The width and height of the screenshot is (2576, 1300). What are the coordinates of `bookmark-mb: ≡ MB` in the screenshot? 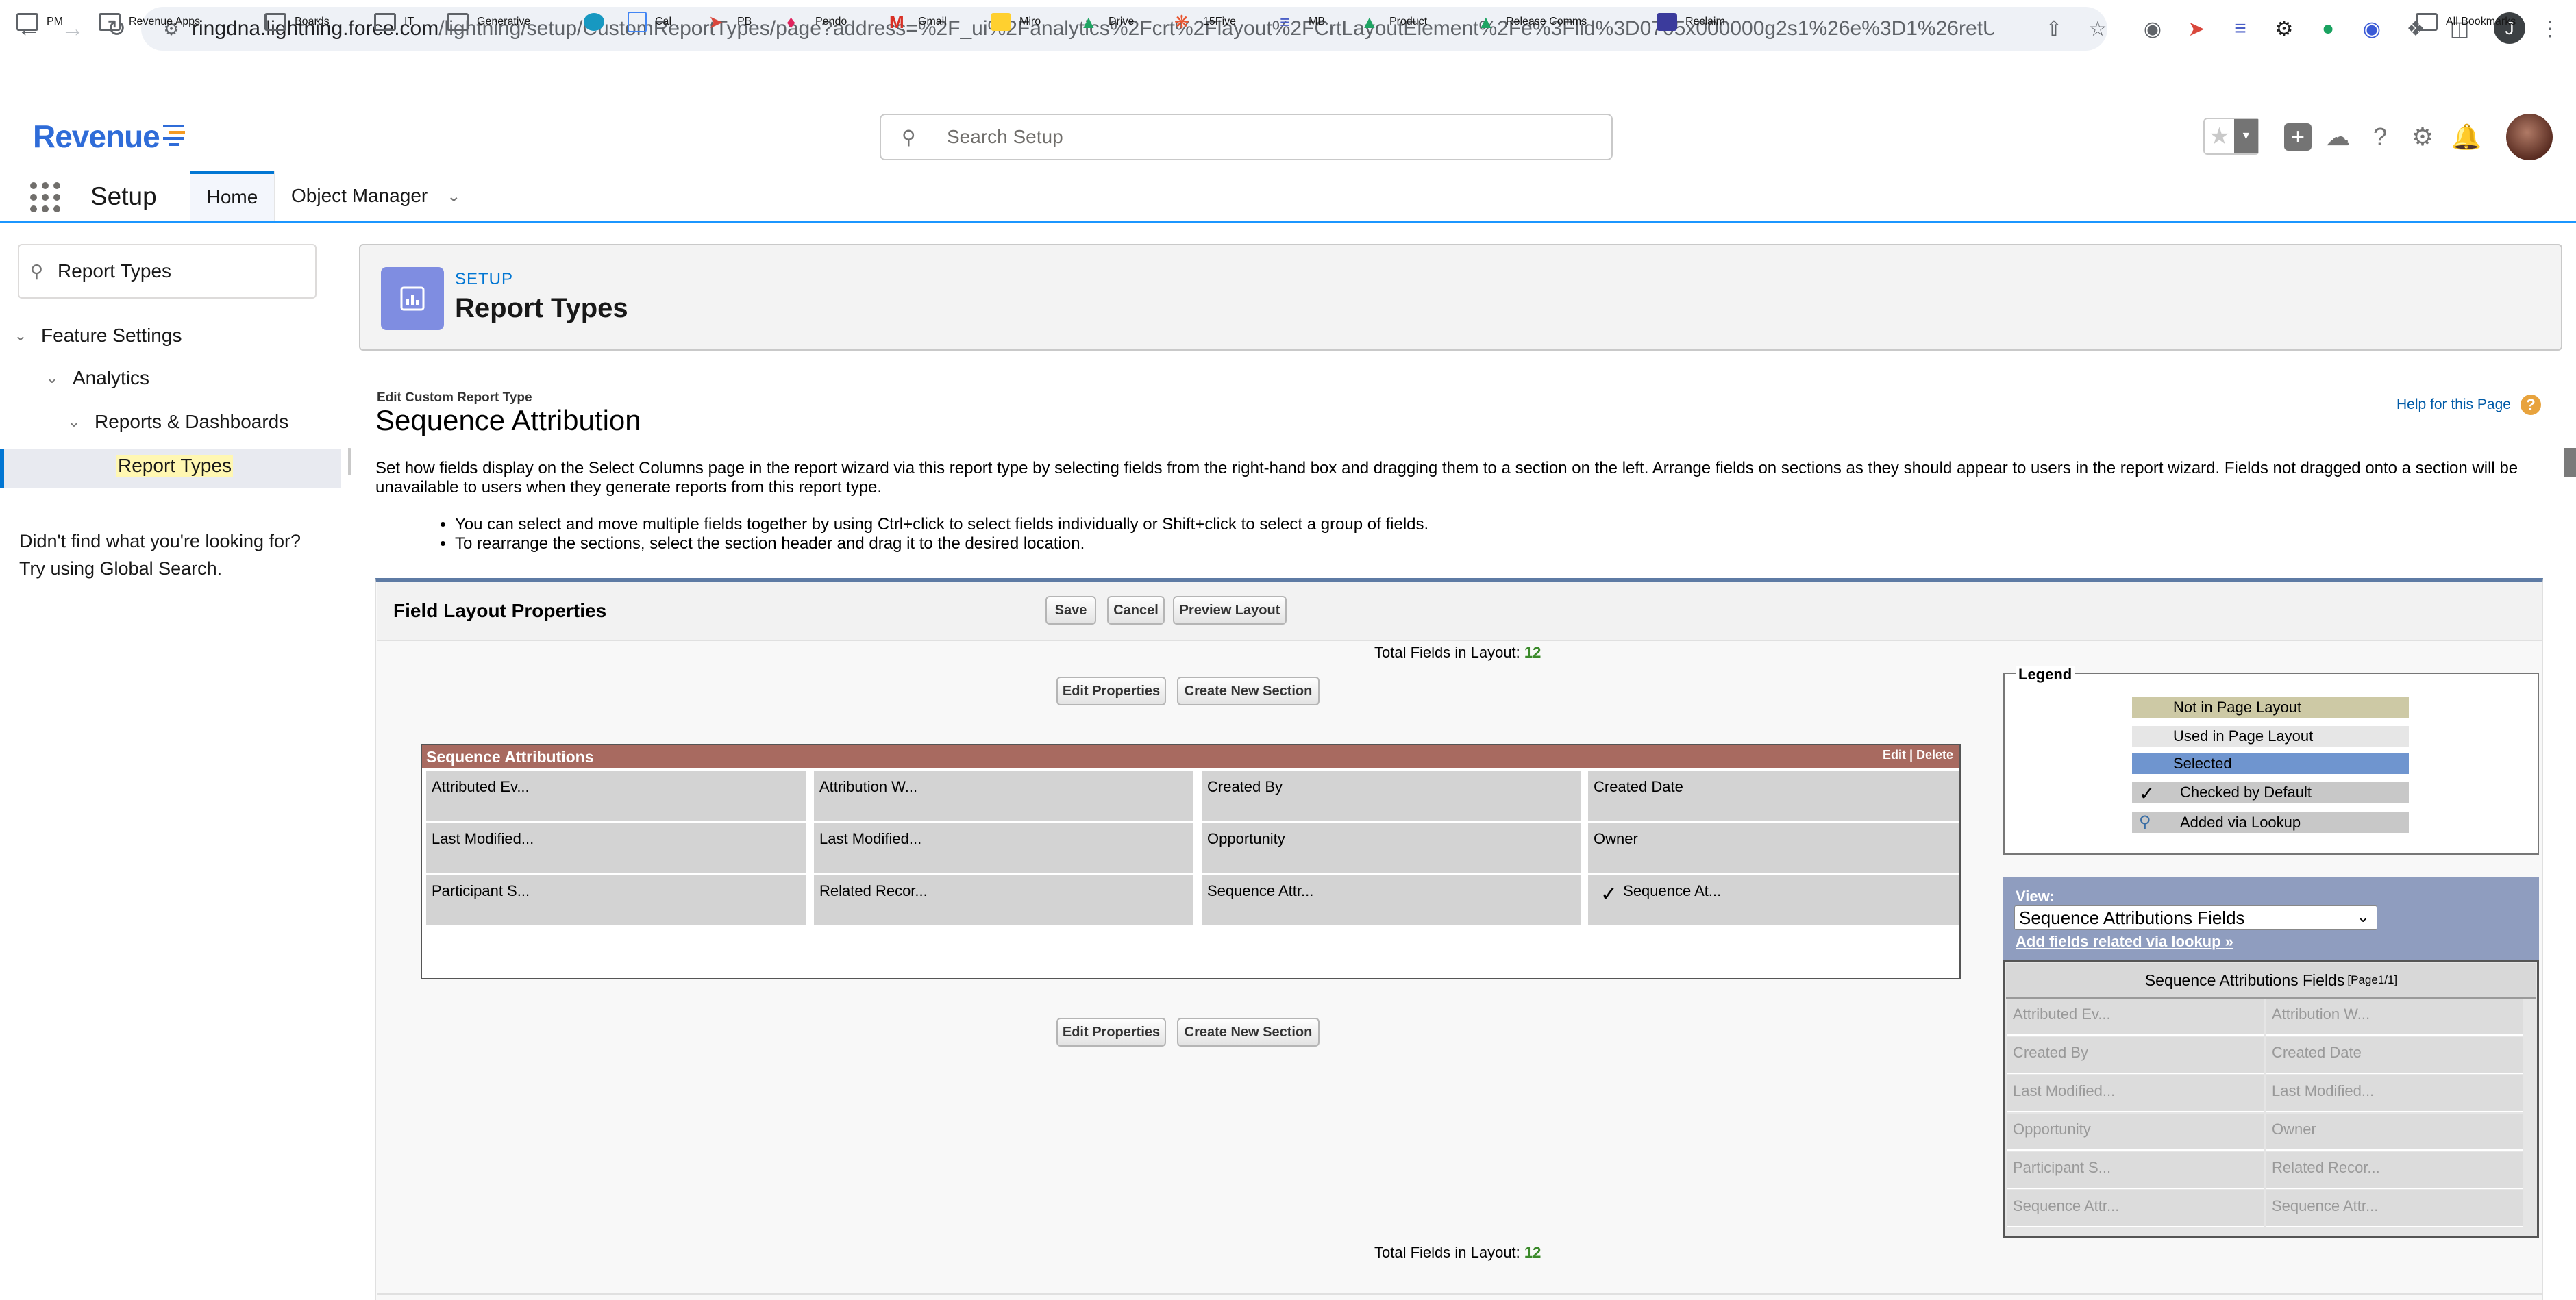 It's located at (1302, 22).